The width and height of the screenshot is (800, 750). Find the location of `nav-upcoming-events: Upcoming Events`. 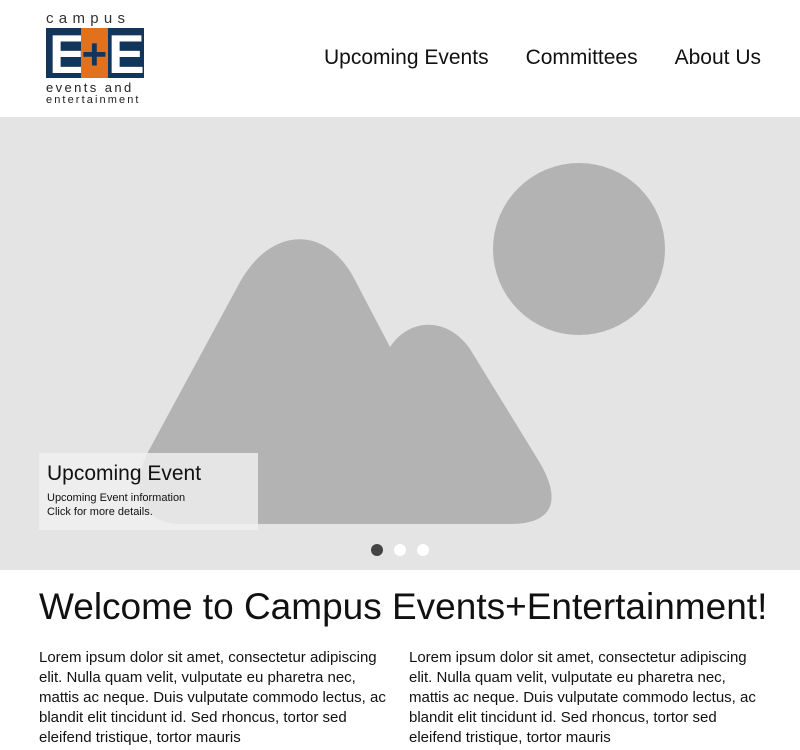

nav-upcoming-events: Upcoming Events is located at coordinates (406, 58).